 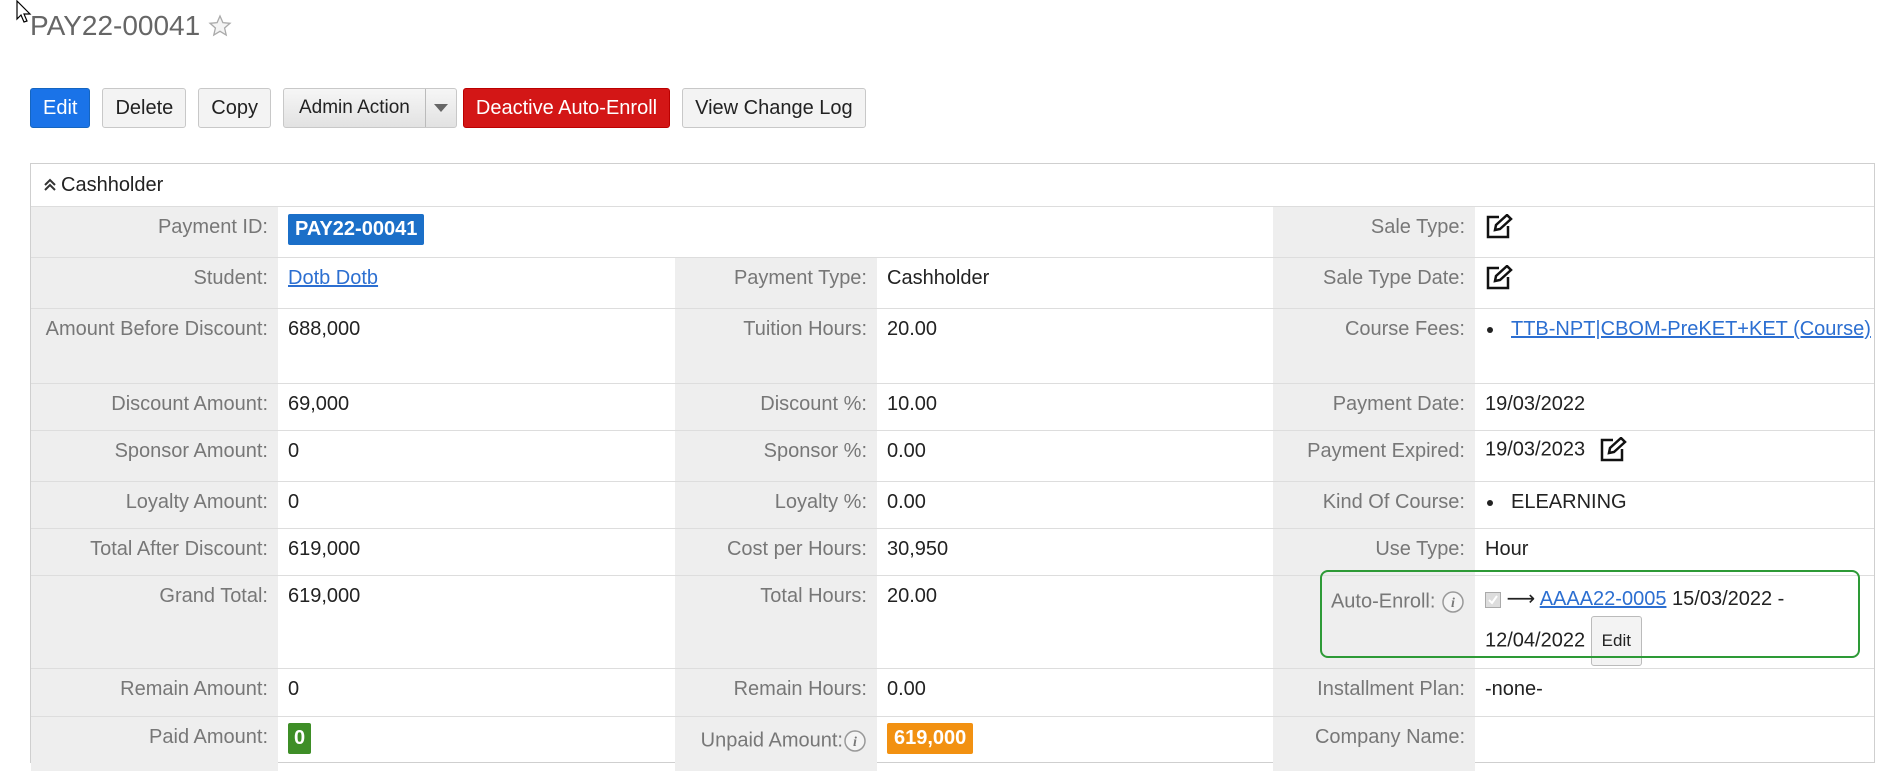 What do you see at coordinates (154, 552) in the screenshot?
I see `total-after-discount-label: Total After Discount:` at bounding box center [154, 552].